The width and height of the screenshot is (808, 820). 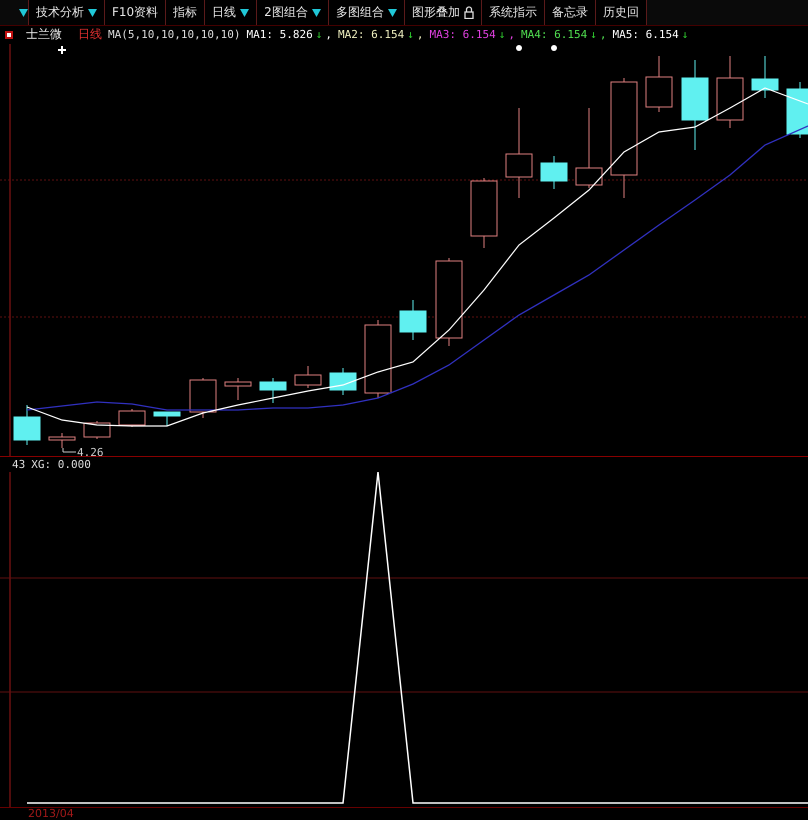 What do you see at coordinates (51, 814) in the screenshot?
I see `date-label: 2013/04` at bounding box center [51, 814].